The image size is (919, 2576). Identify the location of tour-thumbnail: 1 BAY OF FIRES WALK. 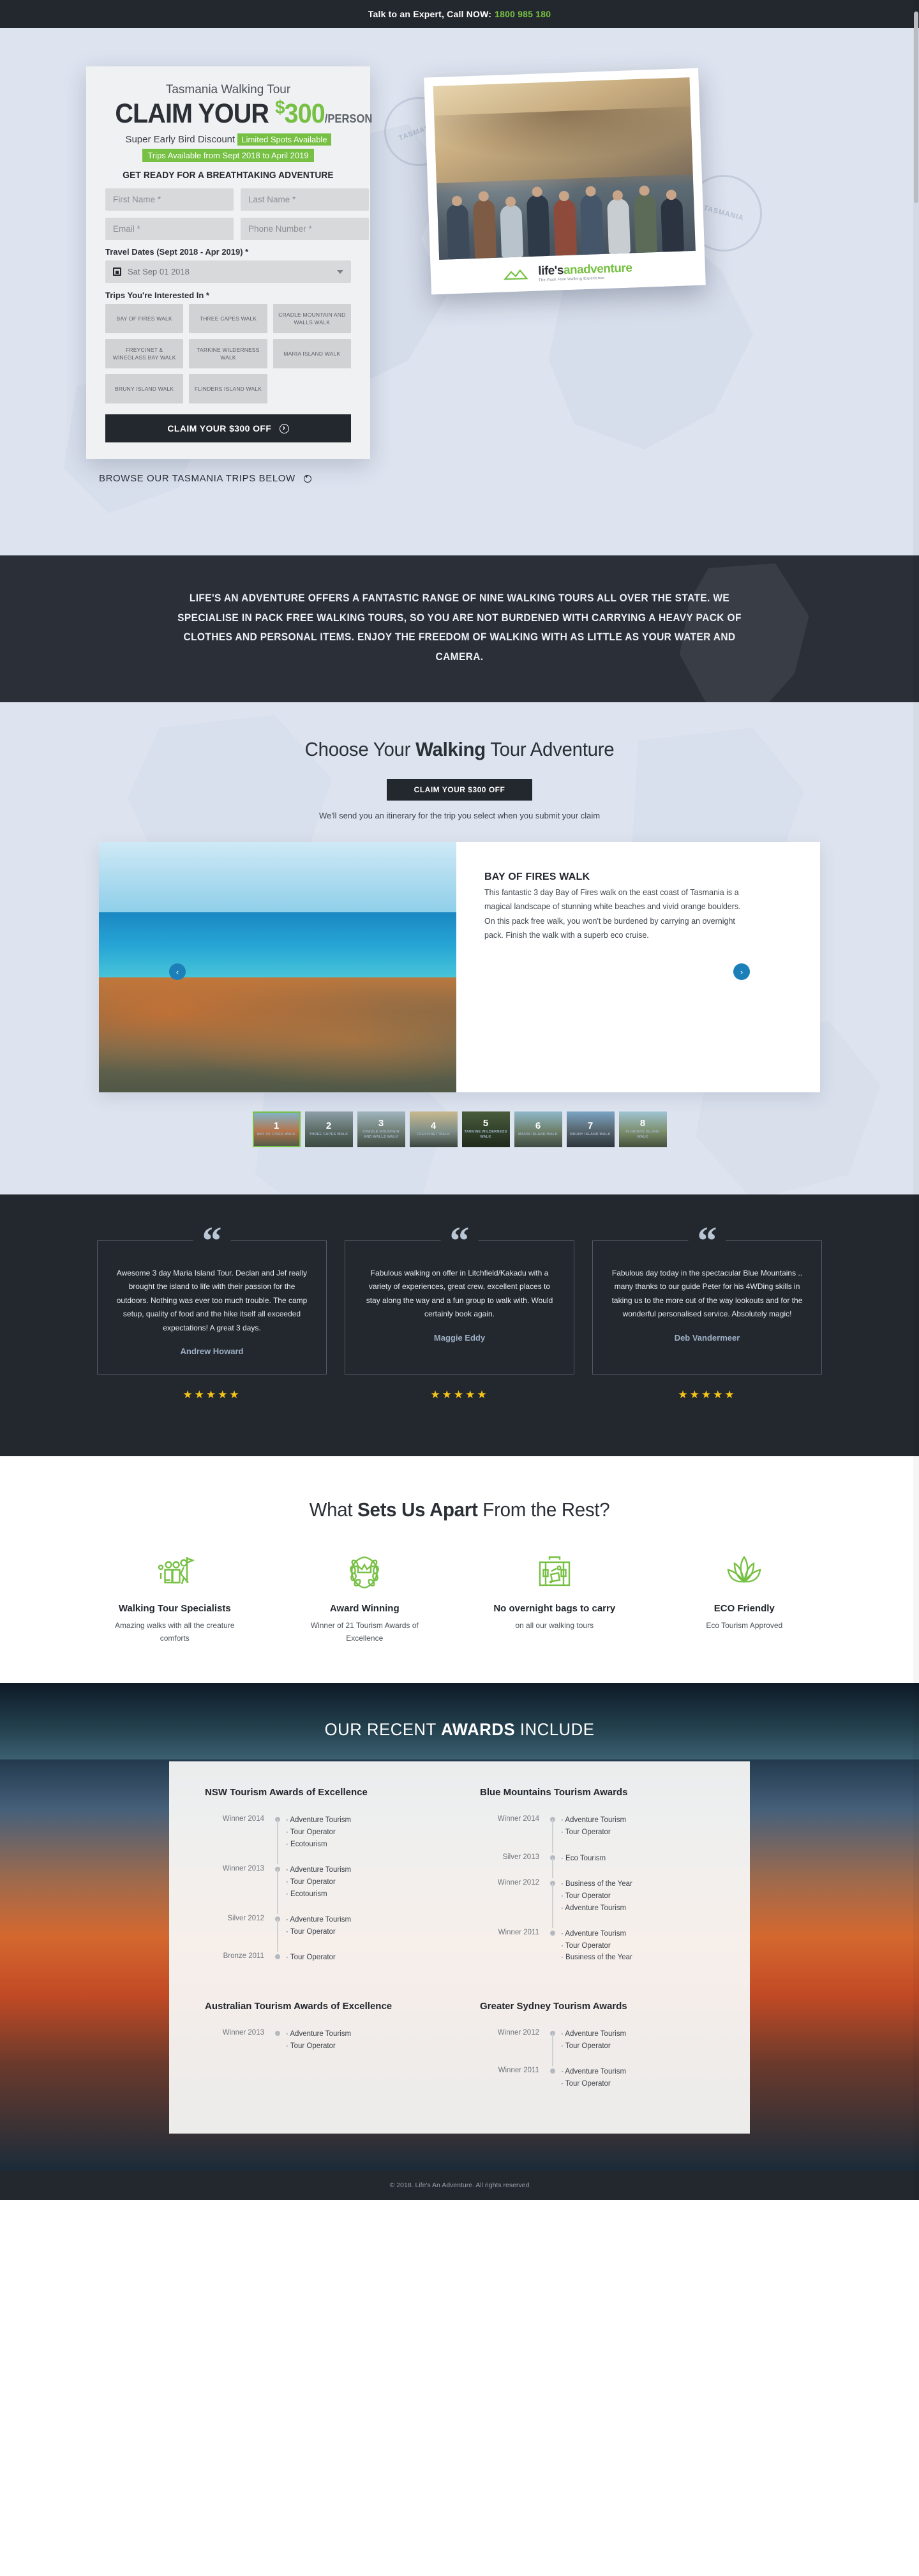
(276, 1129).